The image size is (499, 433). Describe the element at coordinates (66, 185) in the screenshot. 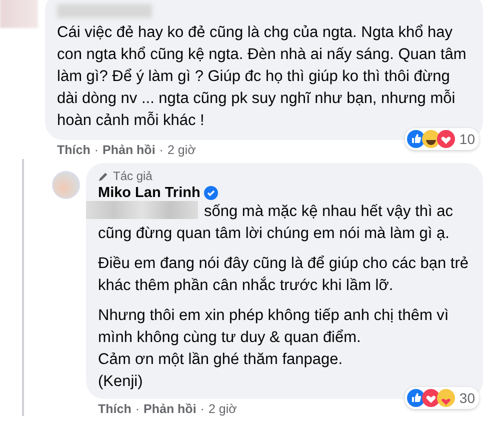

I see `author-avatar` at that location.